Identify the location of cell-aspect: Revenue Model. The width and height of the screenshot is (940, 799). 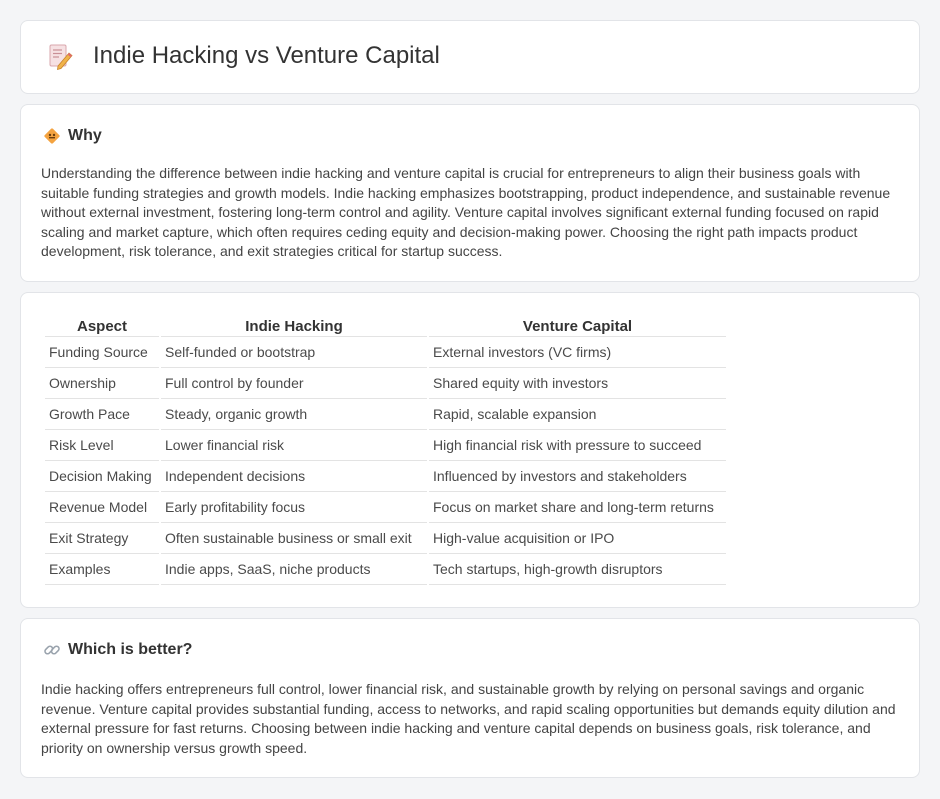
(102, 507).